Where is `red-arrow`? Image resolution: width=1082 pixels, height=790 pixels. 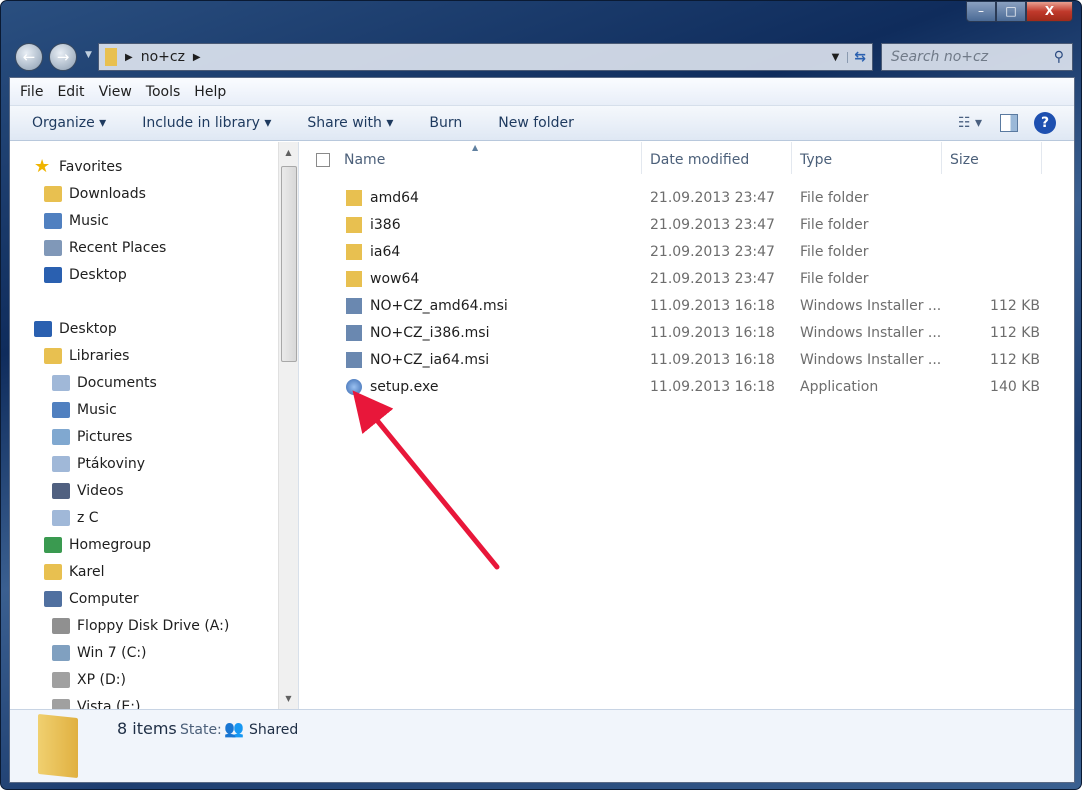
red-arrow is located at coordinates (426, 480).